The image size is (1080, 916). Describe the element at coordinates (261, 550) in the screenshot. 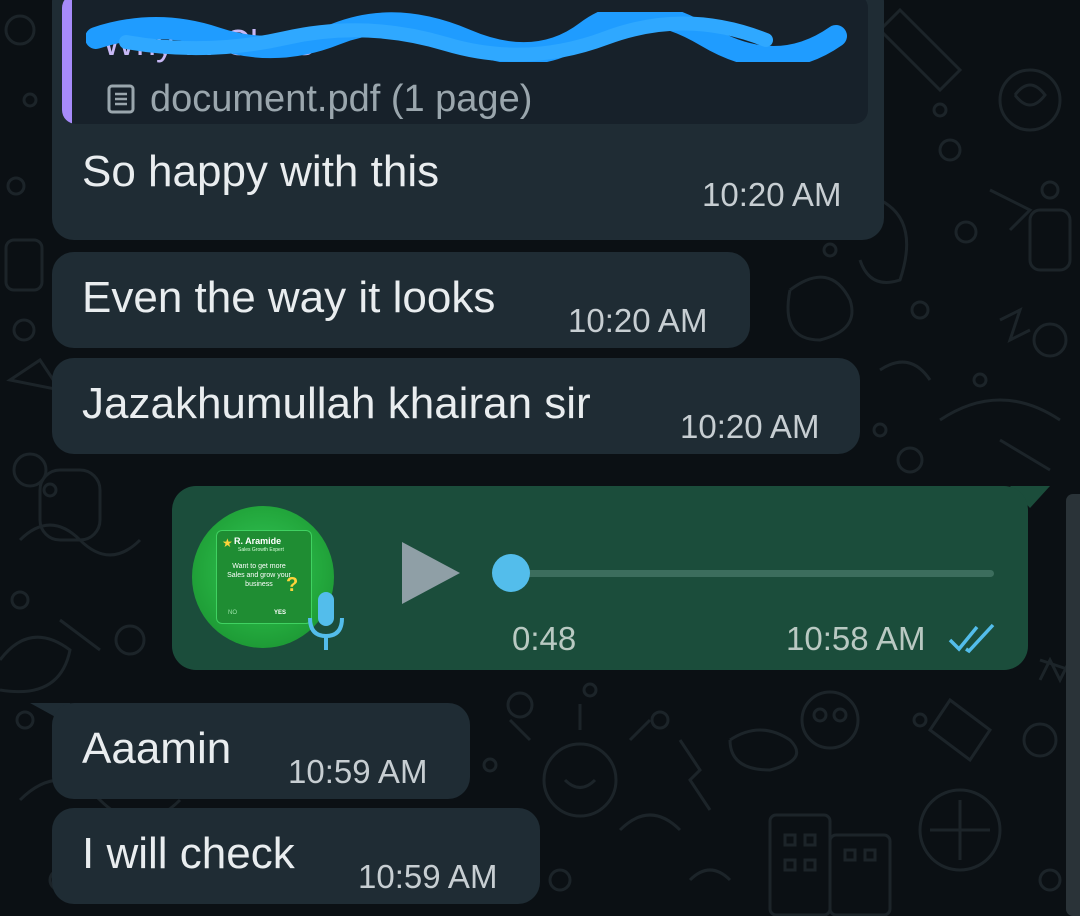

I see `avatar-subtitle: Sales Growth Expert` at that location.